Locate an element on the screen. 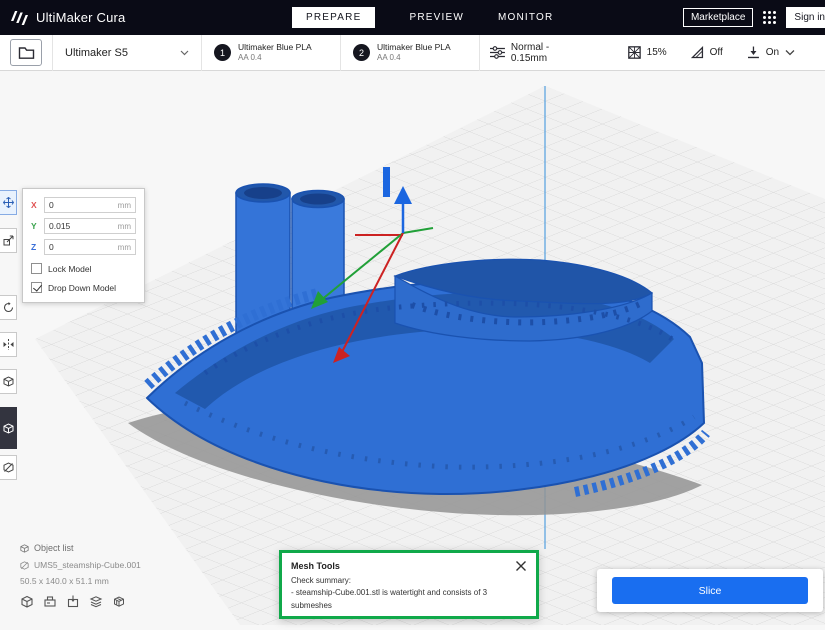 The width and height of the screenshot is (825, 630). object-item-name: UMS5_steamship-Cube.001 is located at coordinates (87, 565).